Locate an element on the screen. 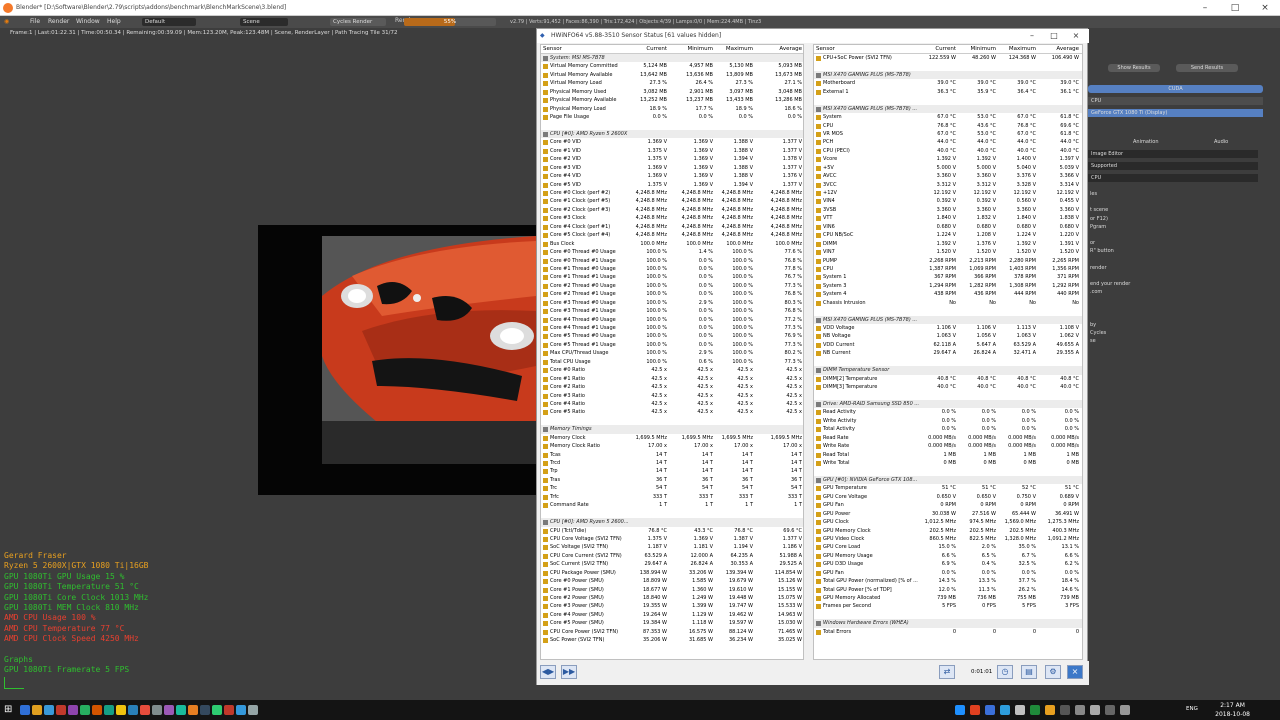 The height and width of the screenshot is (720, 1280). sensor-row: +5V 5.000 V 5.000 V 5.040 V 5.039 V is located at coordinates (948, 168).